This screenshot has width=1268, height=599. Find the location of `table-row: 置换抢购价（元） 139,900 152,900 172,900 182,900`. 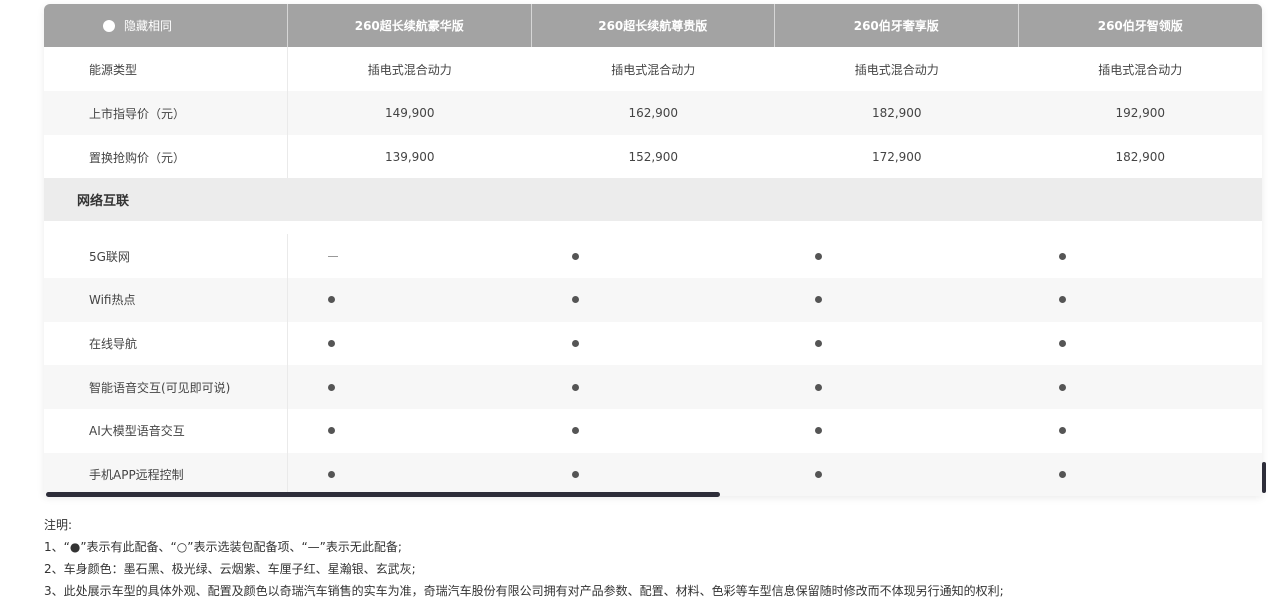

table-row: 置换抢购价（元） 139,900 152,900 172,900 182,900 is located at coordinates (653, 157).